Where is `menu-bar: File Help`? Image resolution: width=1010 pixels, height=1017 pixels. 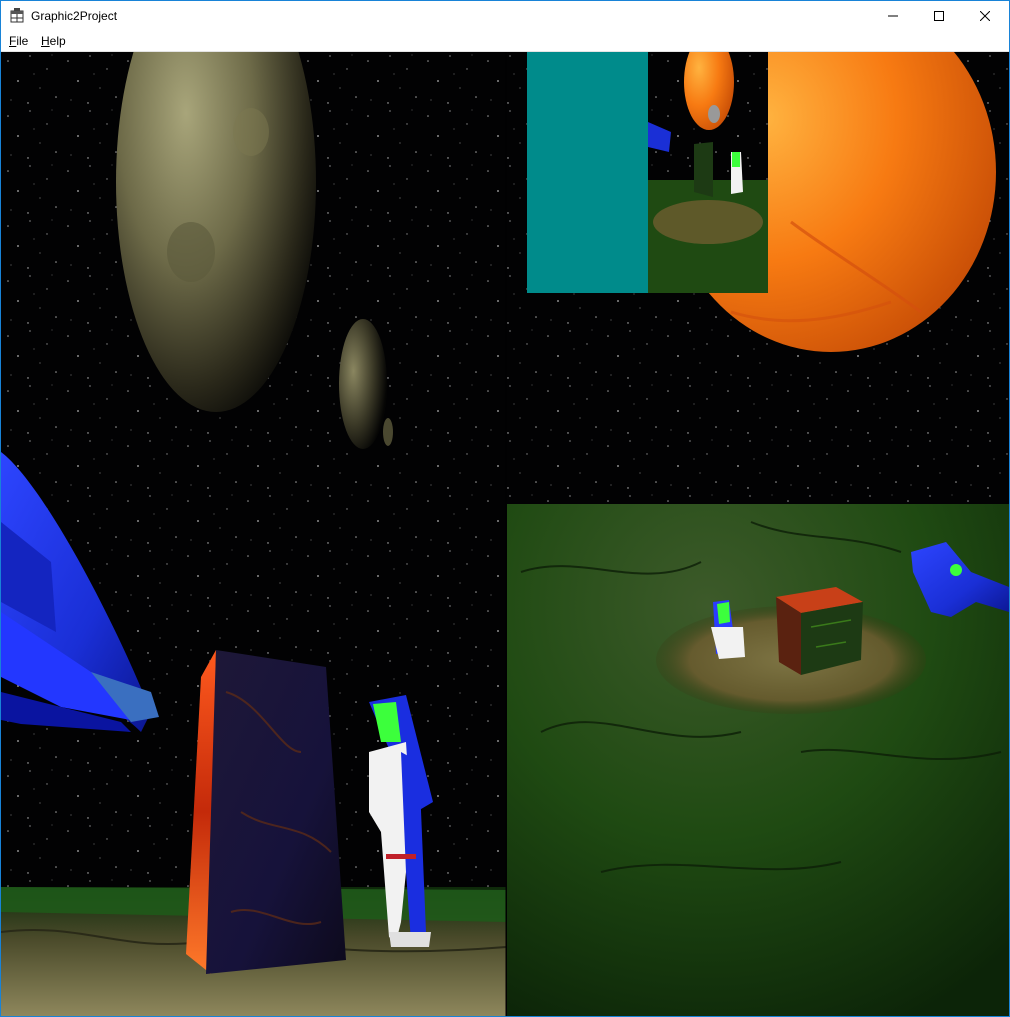 menu-bar: File Help is located at coordinates (505, 41).